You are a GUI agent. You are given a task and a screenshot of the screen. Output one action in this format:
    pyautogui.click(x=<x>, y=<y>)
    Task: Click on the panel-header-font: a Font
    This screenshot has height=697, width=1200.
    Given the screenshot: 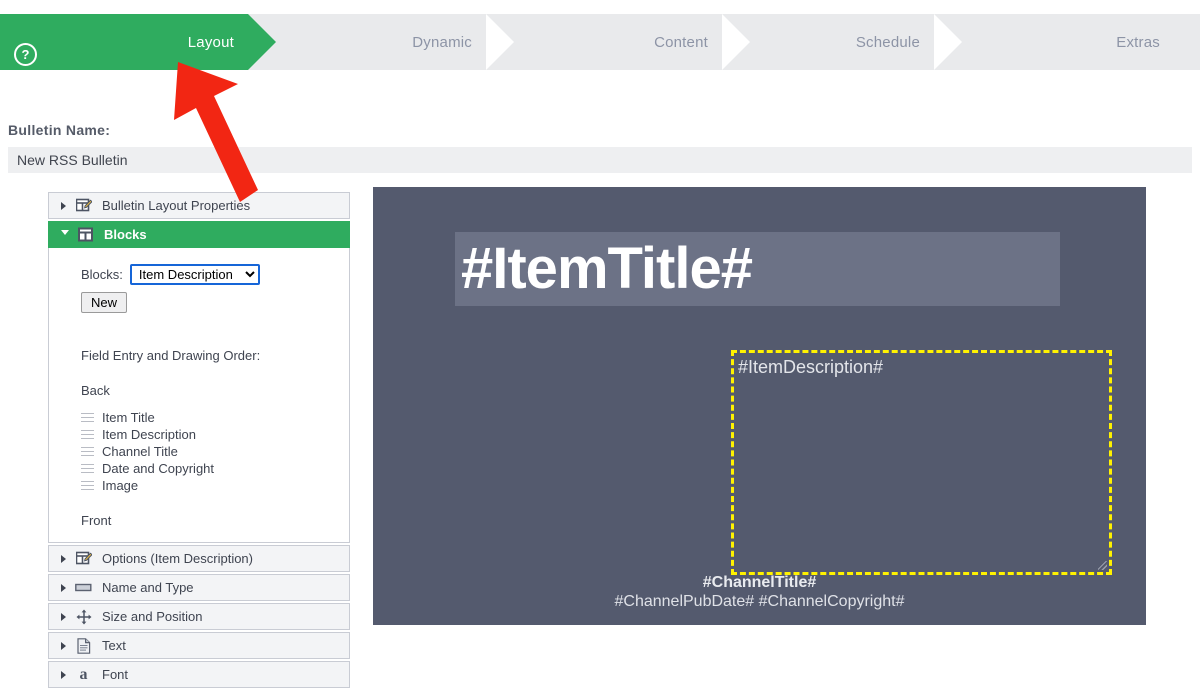 What is the action you would take?
    pyautogui.click(x=199, y=674)
    